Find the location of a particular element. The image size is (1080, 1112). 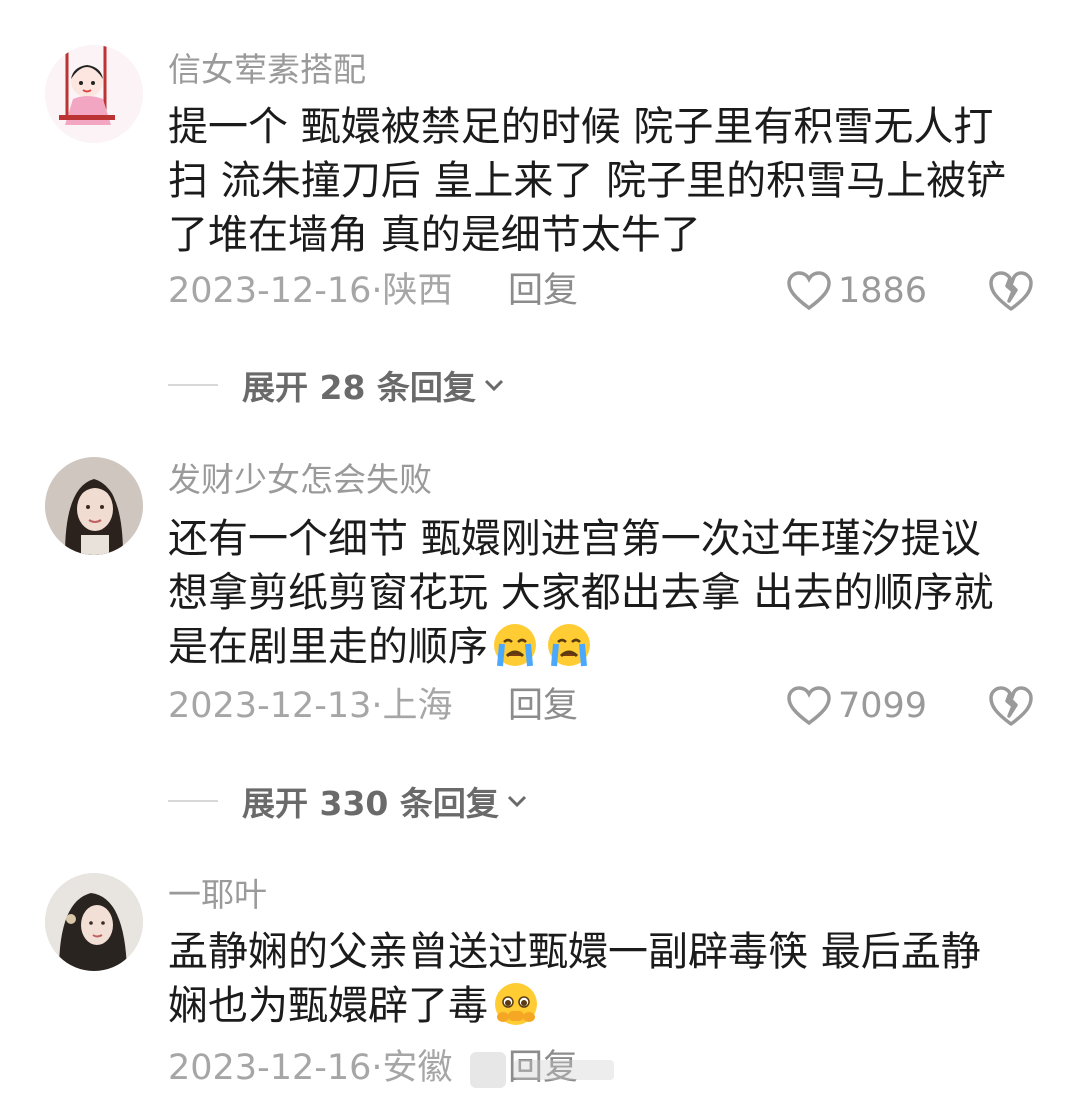

comment-meta: 2023-12-16·陕西 回复 1886 is located at coordinates (603, 291).